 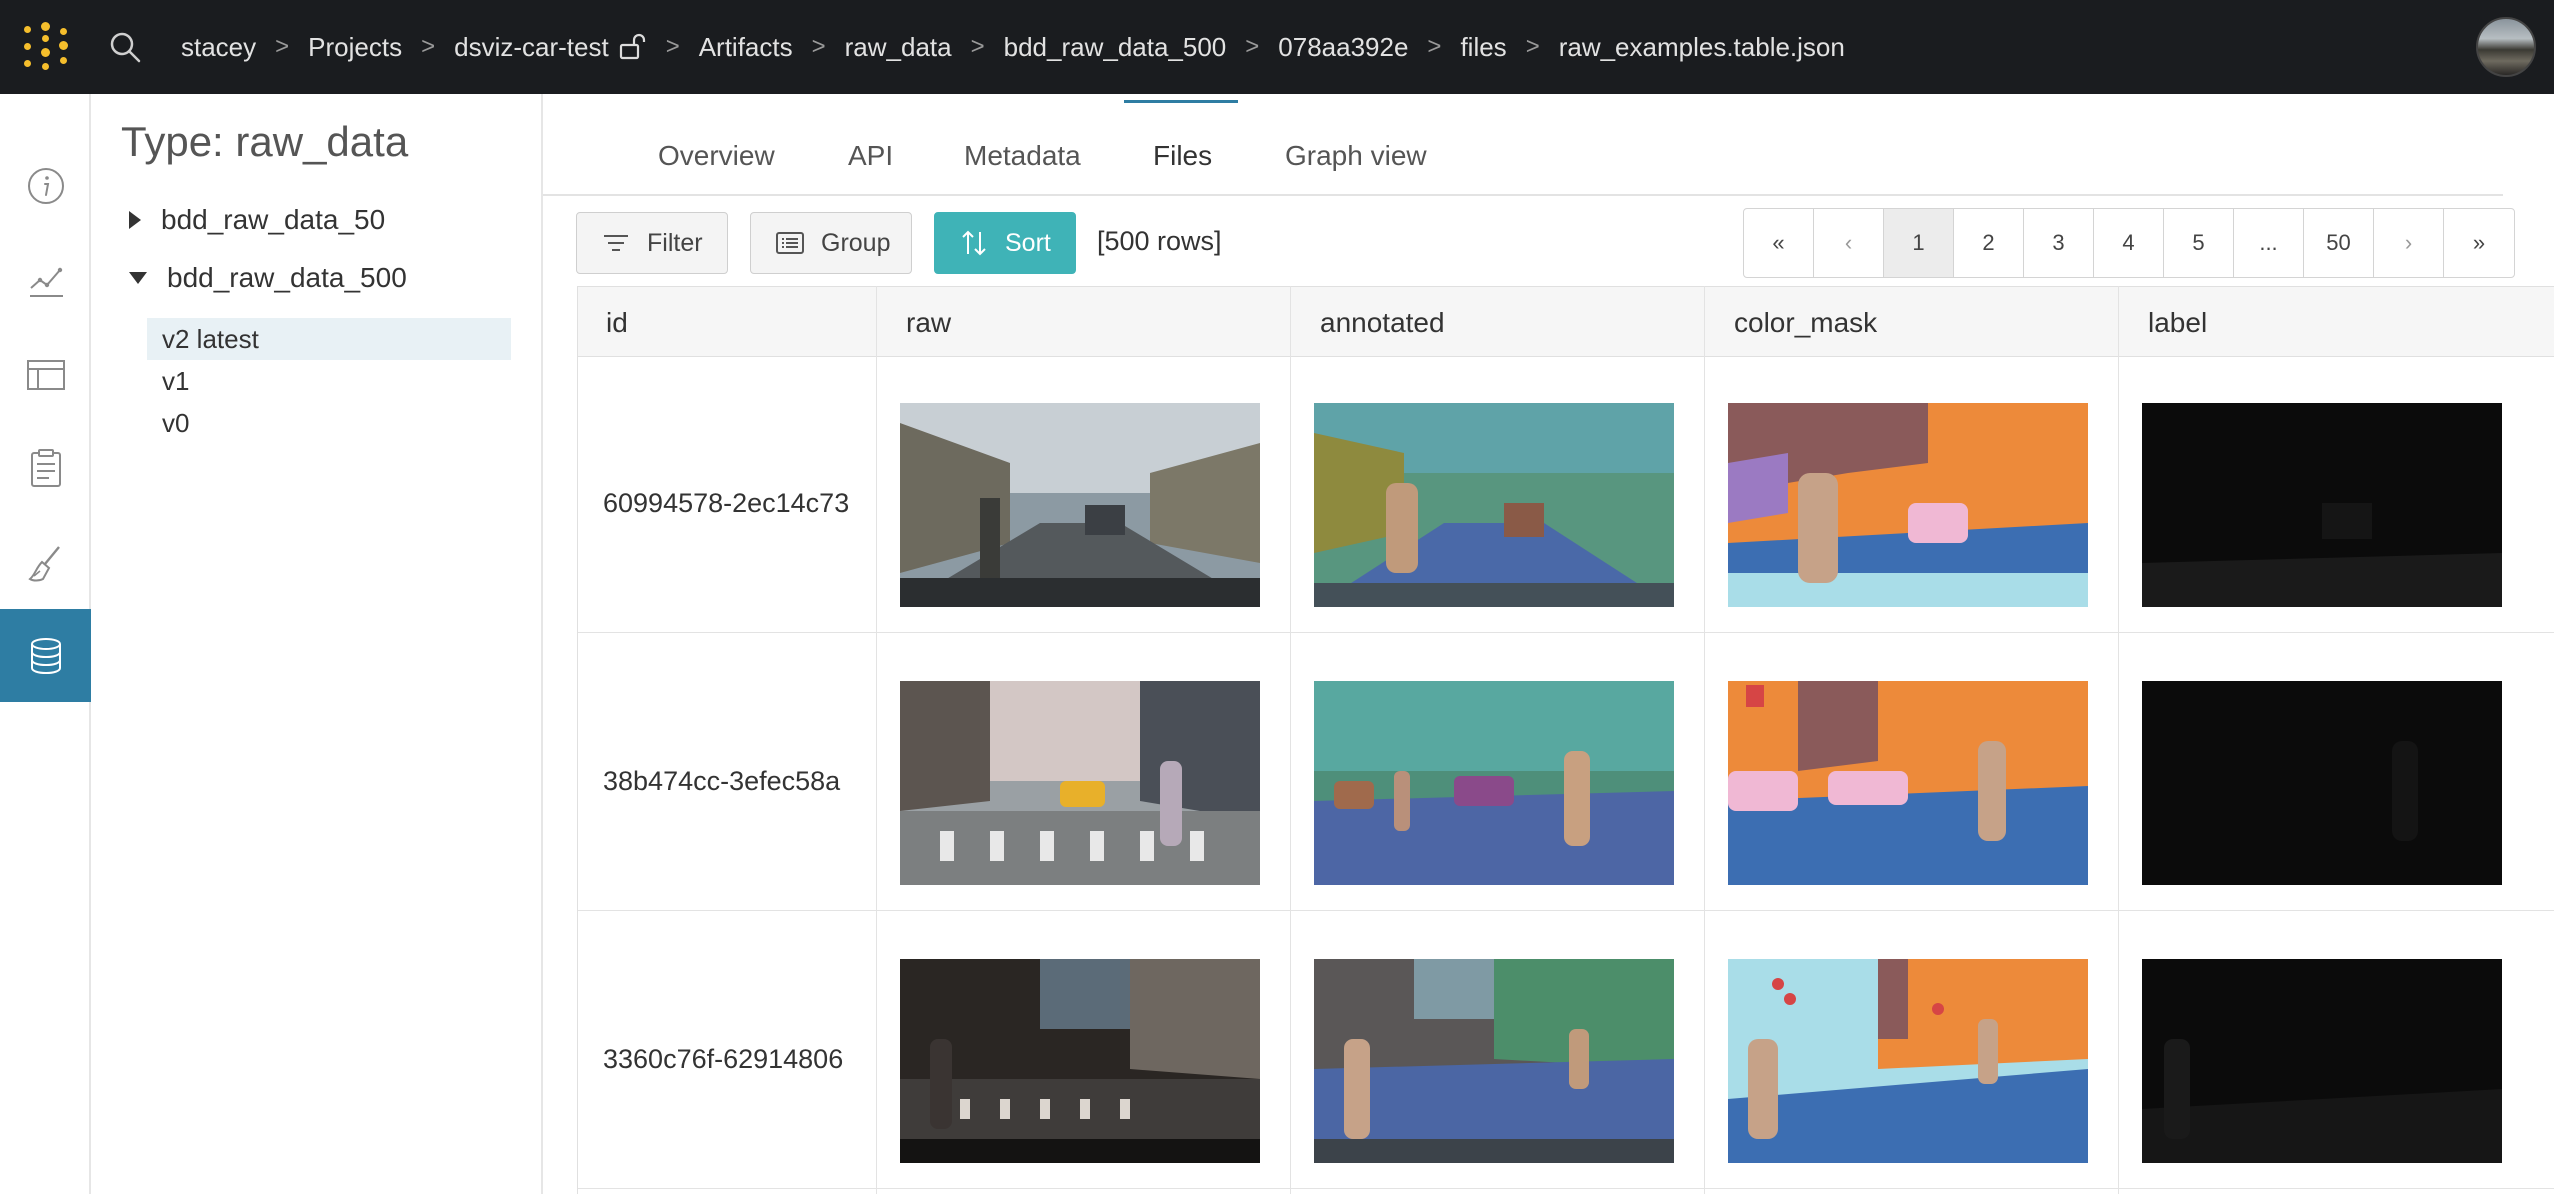 What do you see at coordinates (1115, 47) in the screenshot?
I see `breadcrumb-artifact: bdd_raw_data_500` at bounding box center [1115, 47].